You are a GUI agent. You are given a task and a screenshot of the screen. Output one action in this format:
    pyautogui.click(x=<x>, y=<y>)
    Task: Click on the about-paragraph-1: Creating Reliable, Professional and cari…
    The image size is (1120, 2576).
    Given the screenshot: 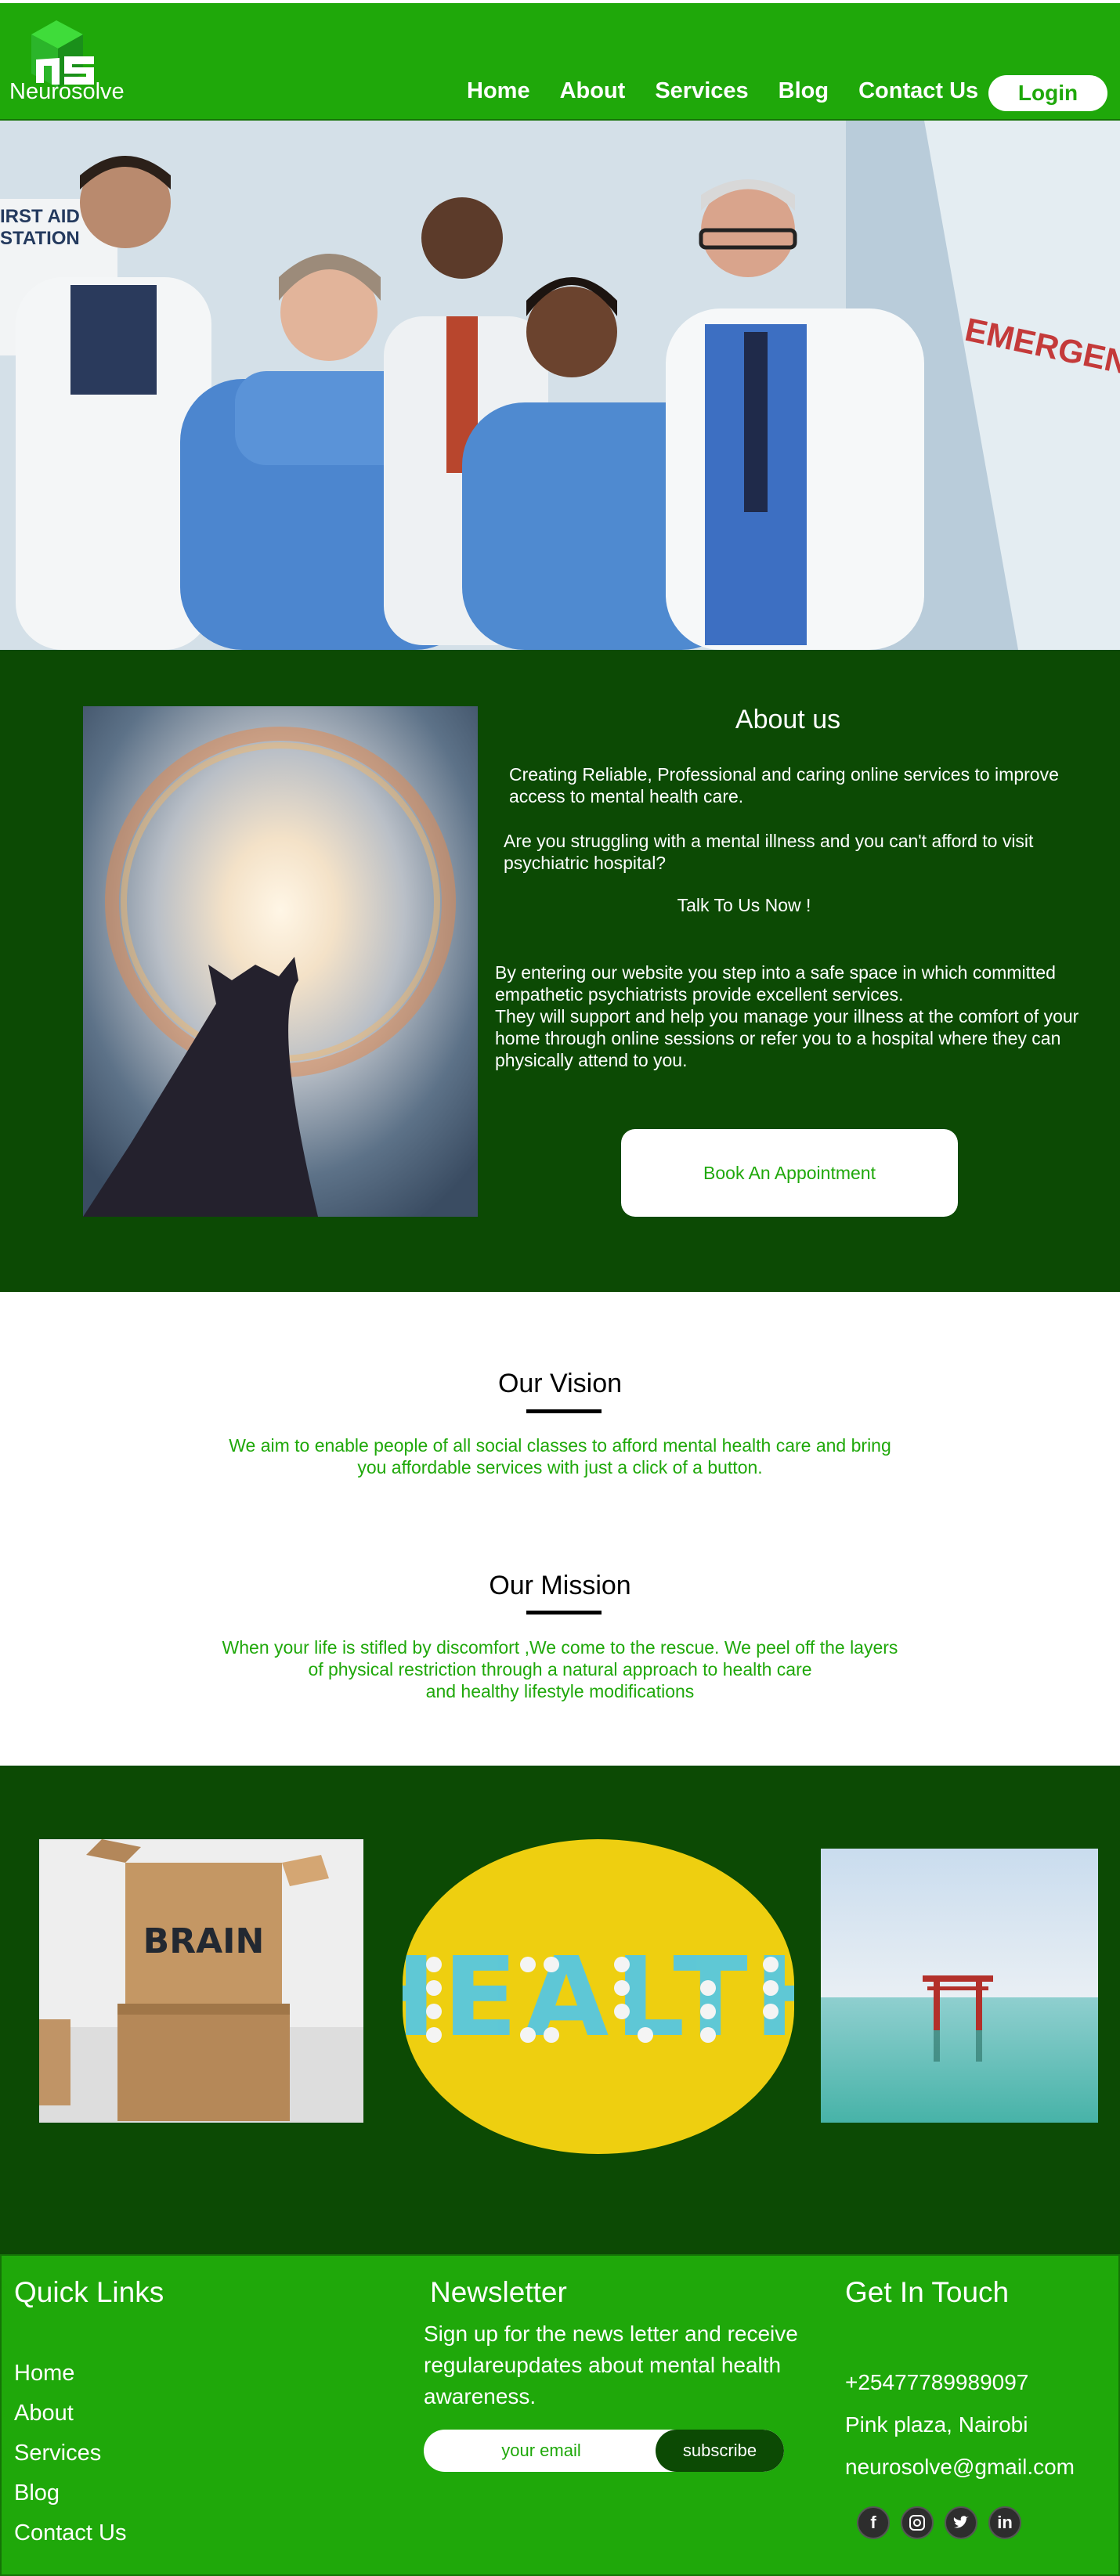 What is the action you would take?
    pyautogui.click(x=784, y=785)
    